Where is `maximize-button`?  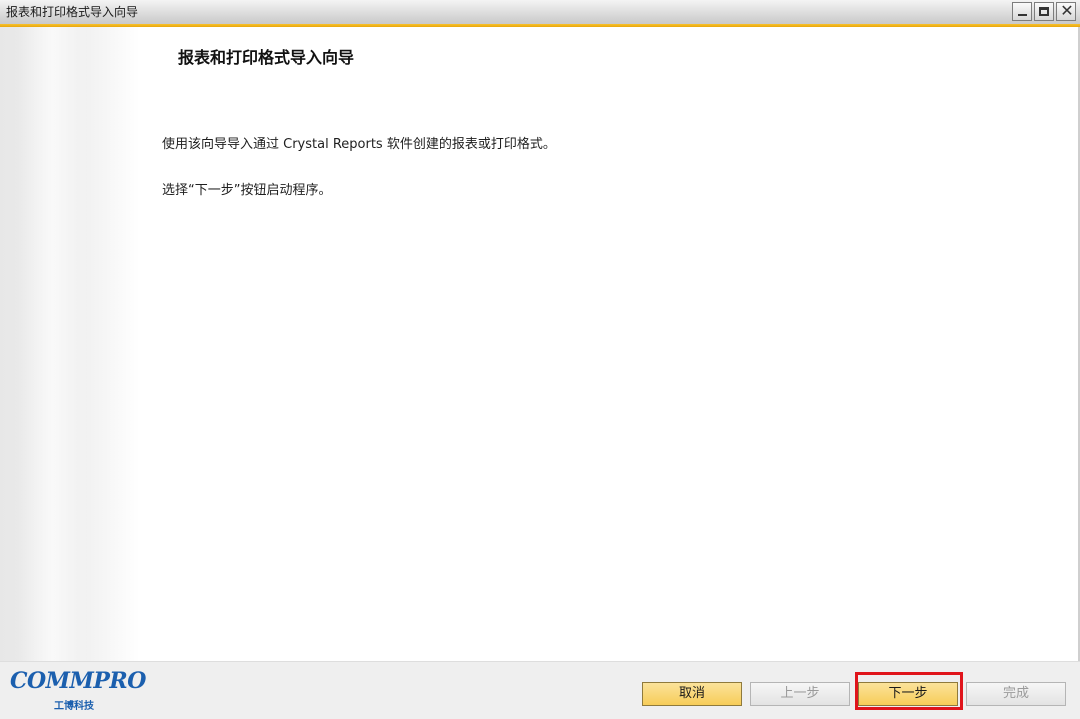 maximize-button is located at coordinates (1044, 11).